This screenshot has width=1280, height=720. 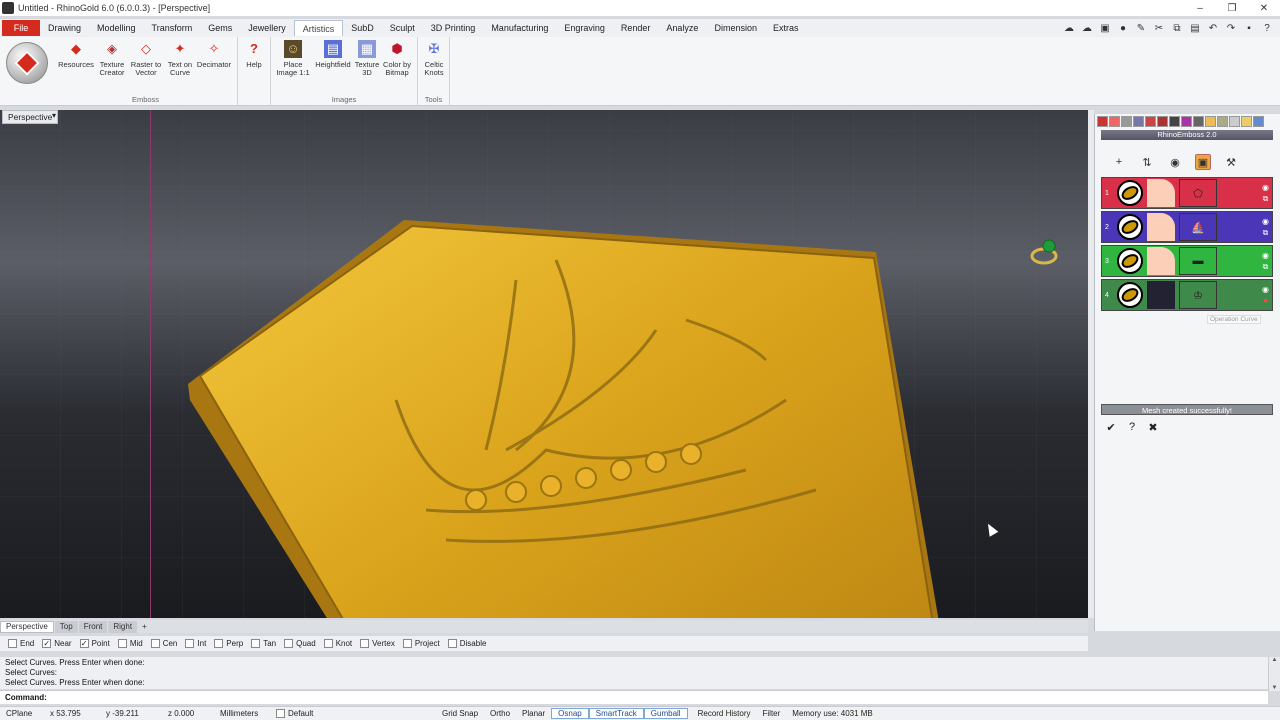 What do you see at coordinates (1200, 8) in the screenshot?
I see `minimize-button: –` at bounding box center [1200, 8].